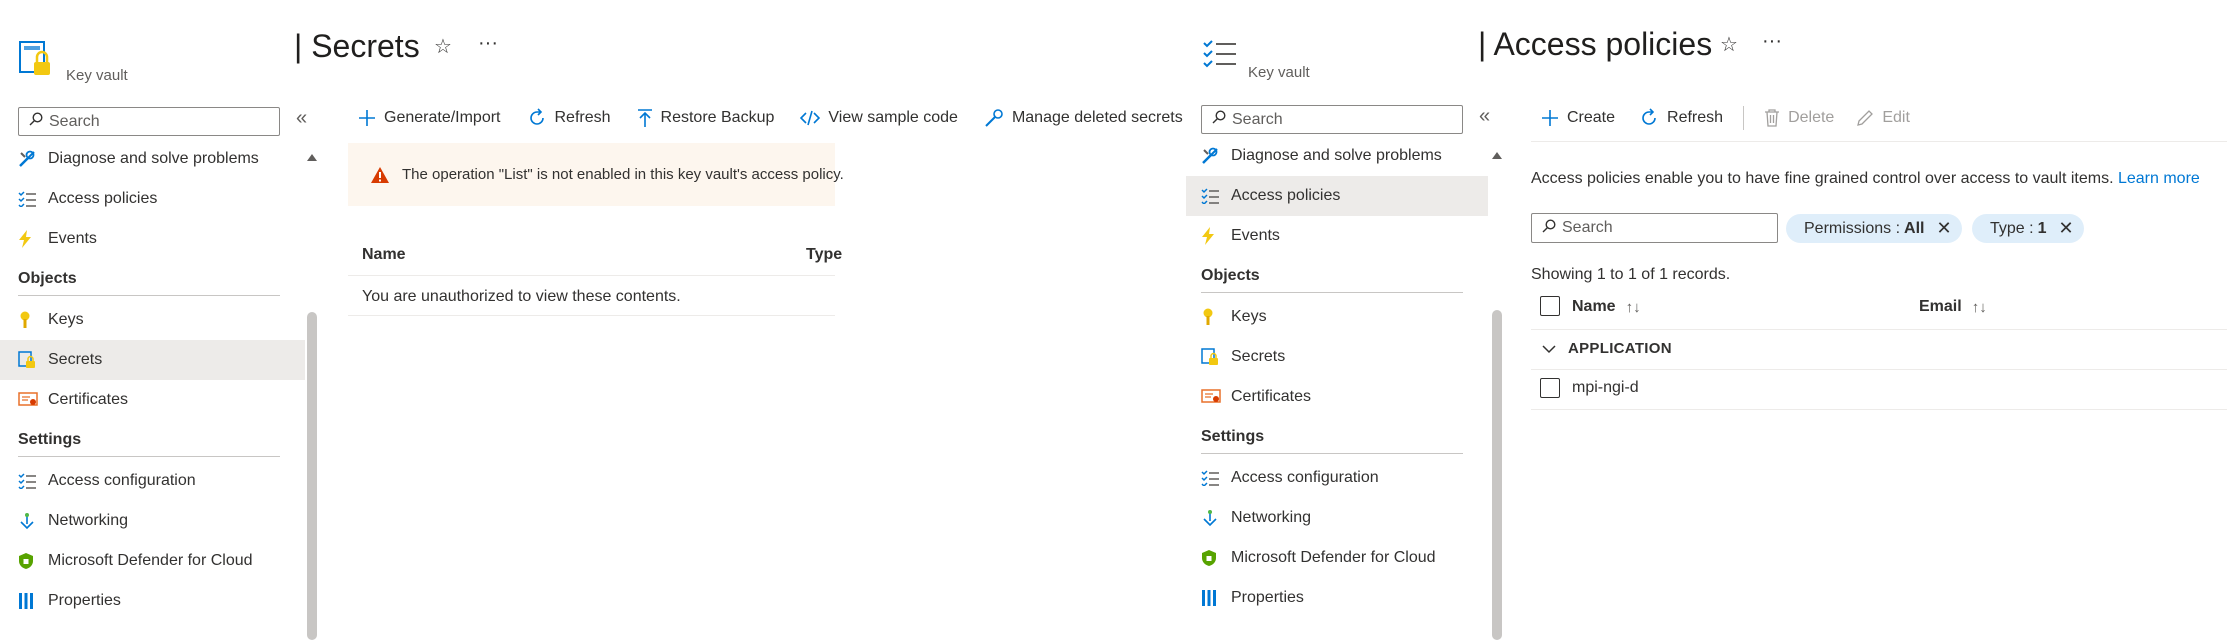  What do you see at coordinates (1799, 118) in the screenshot?
I see `delete-button: Delete` at bounding box center [1799, 118].